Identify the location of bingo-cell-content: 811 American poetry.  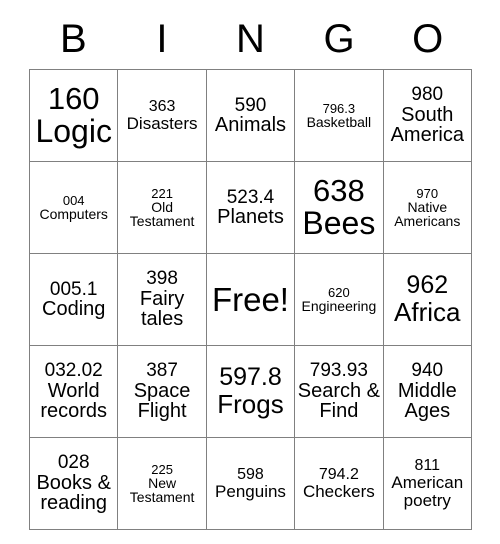
(427, 483).